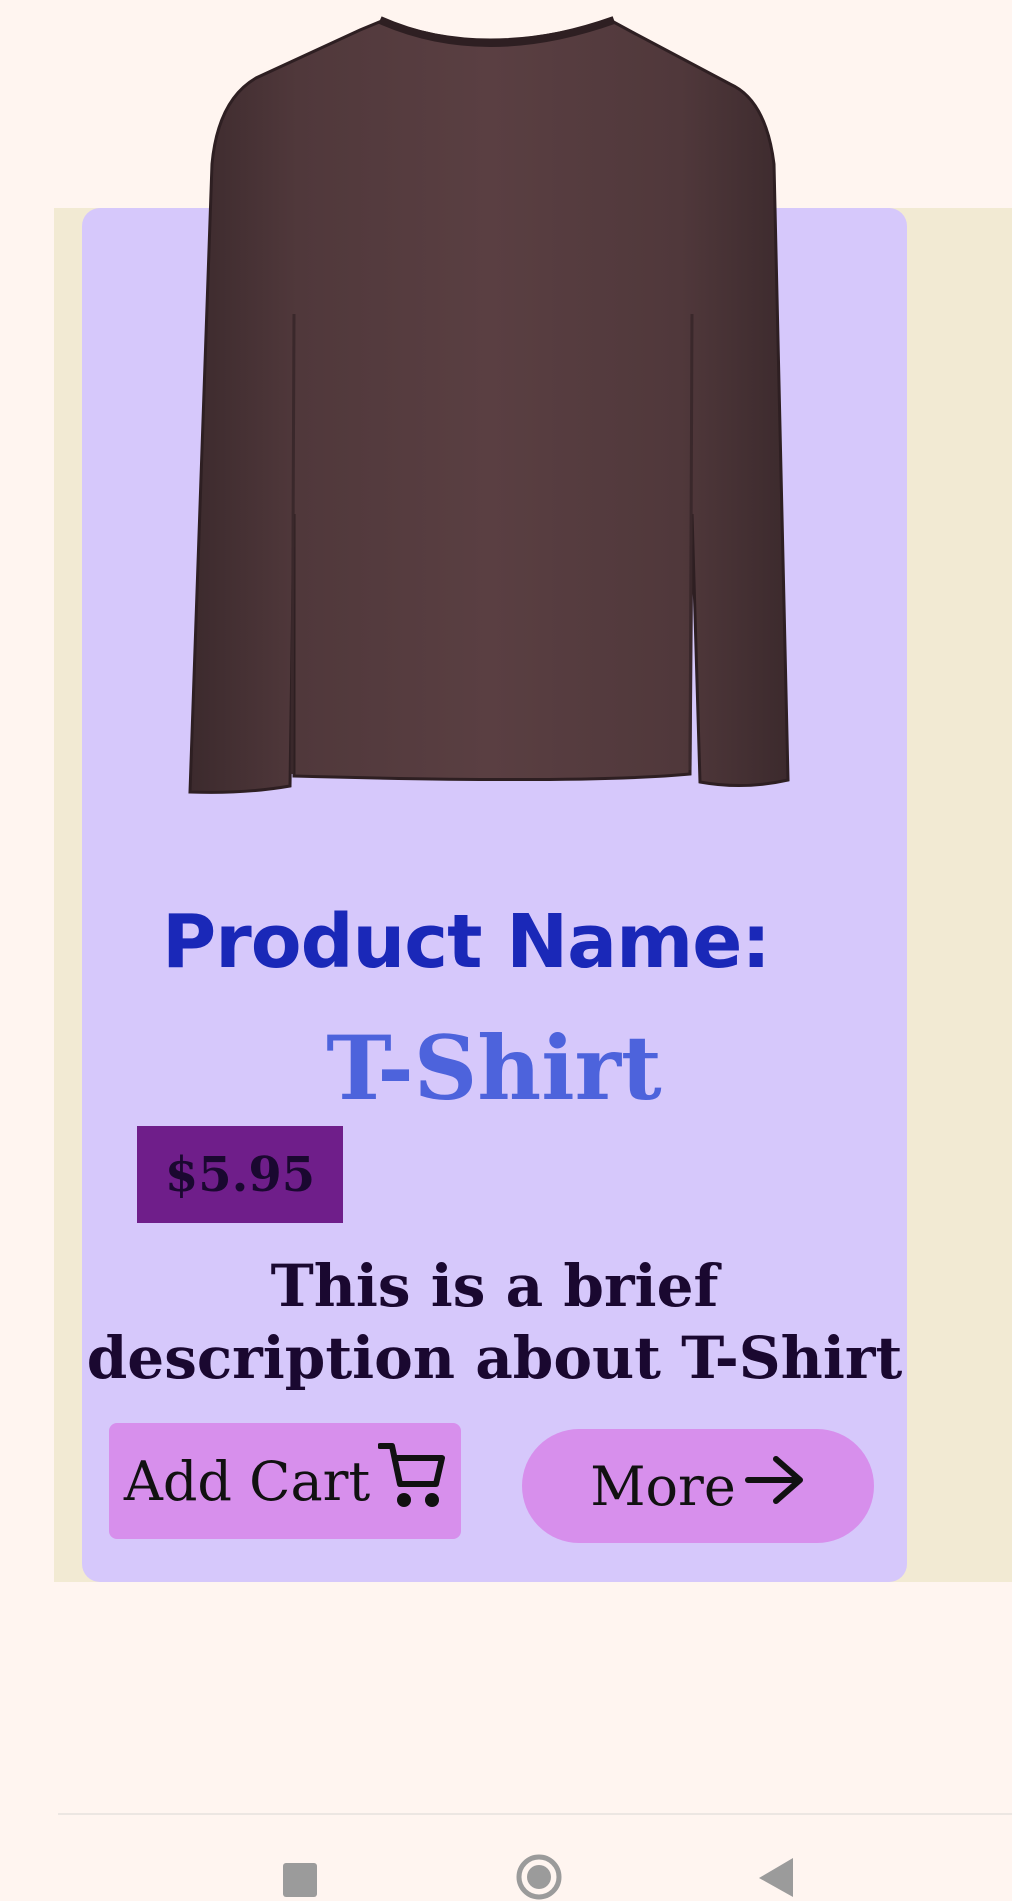  What do you see at coordinates (411, 1481) in the screenshot?
I see `cart-icon` at bounding box center [411, 1481].